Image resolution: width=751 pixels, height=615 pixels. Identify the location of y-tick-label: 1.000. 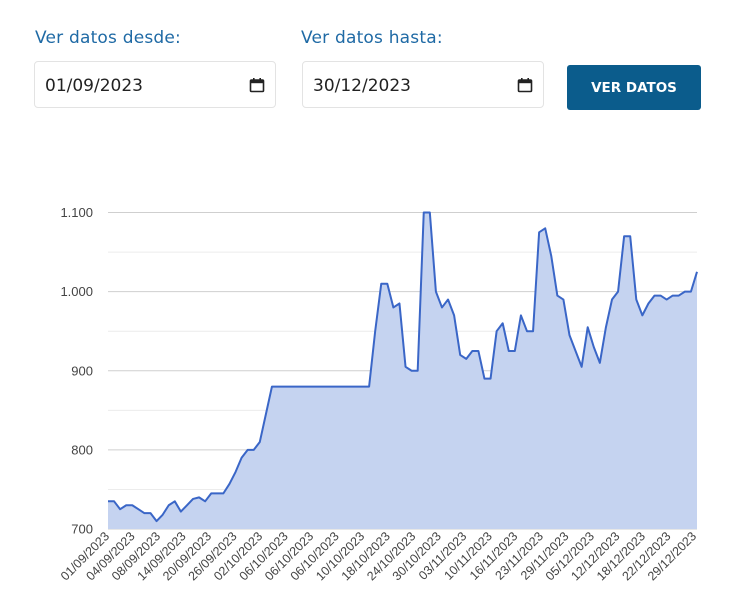
(76, 291).